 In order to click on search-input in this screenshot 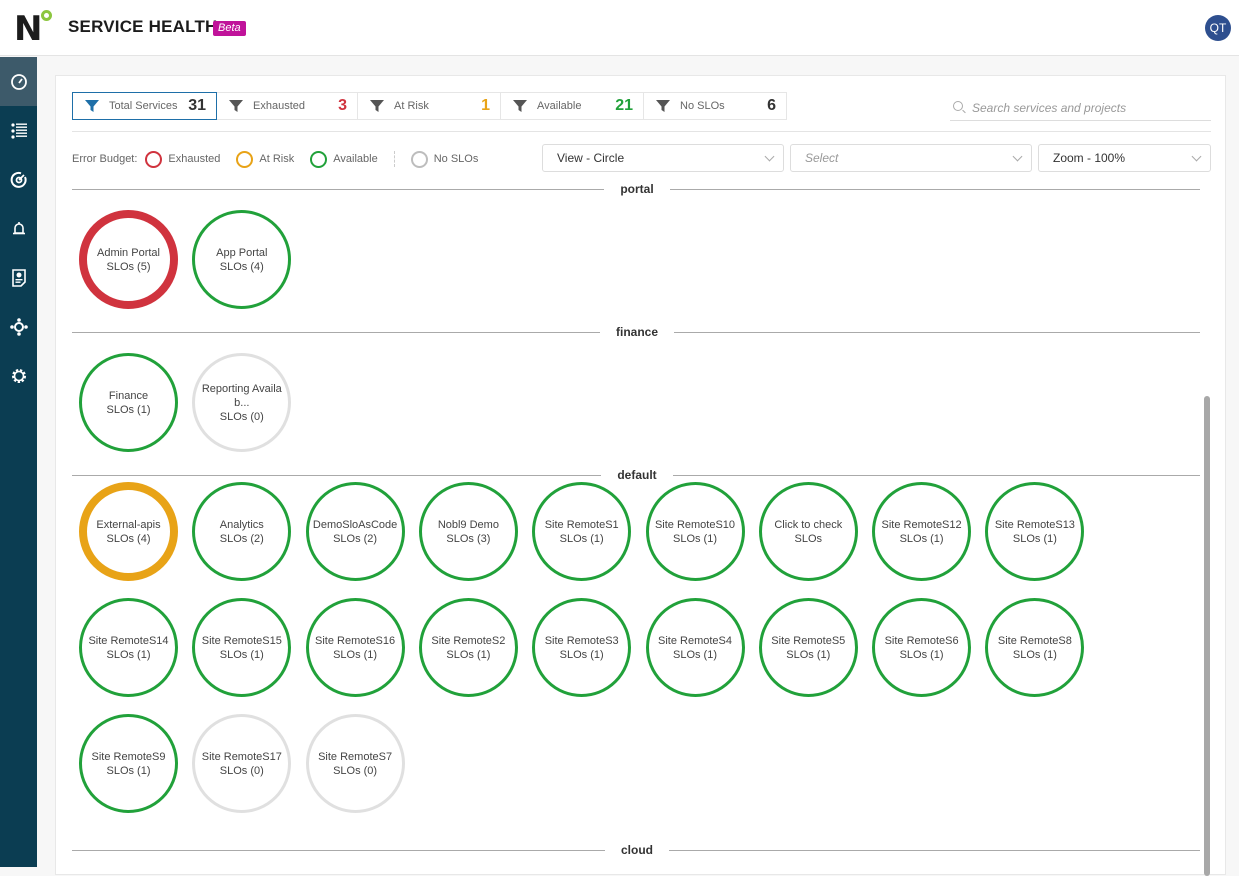, I will do `click(1089, 108)`.